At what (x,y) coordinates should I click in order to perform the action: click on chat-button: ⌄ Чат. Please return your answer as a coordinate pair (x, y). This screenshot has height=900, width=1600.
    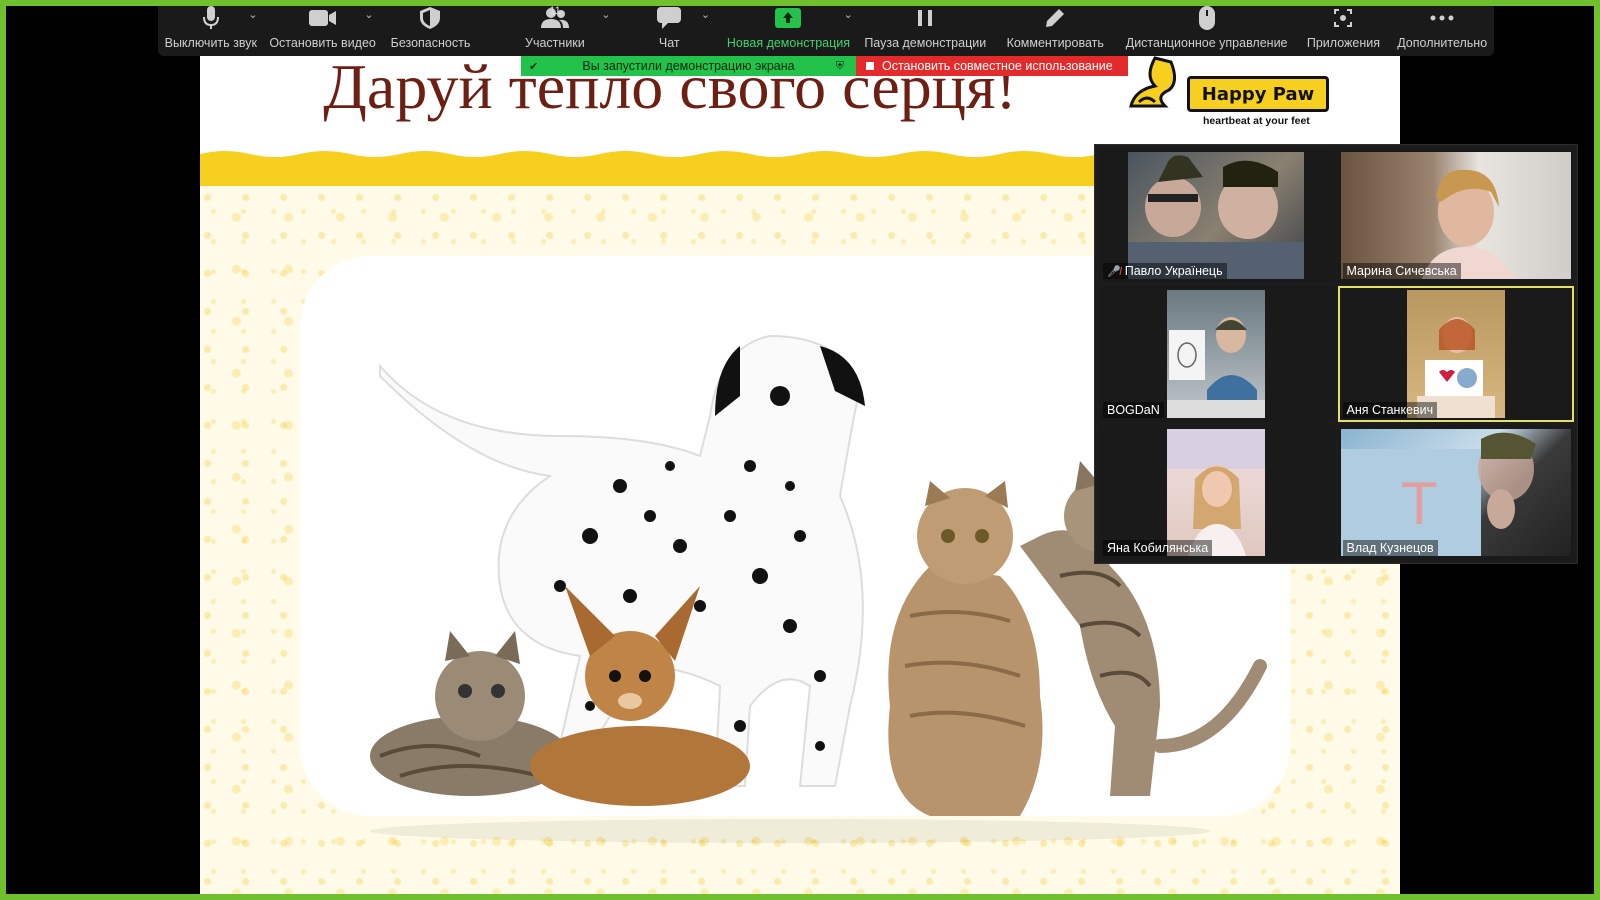
    Looking at the image, I should click on (669, 28).